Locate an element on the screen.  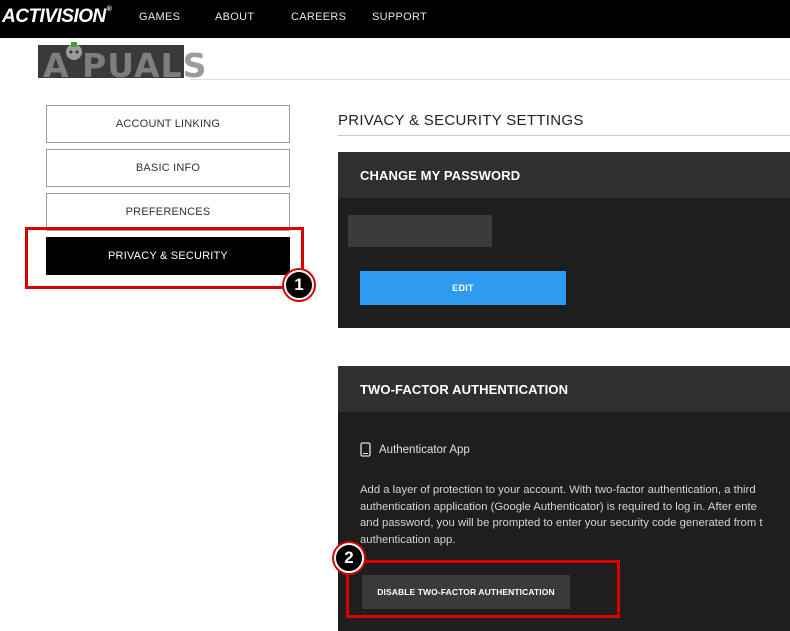
step-badge-1: 1 is located at coordinates (299, 285).